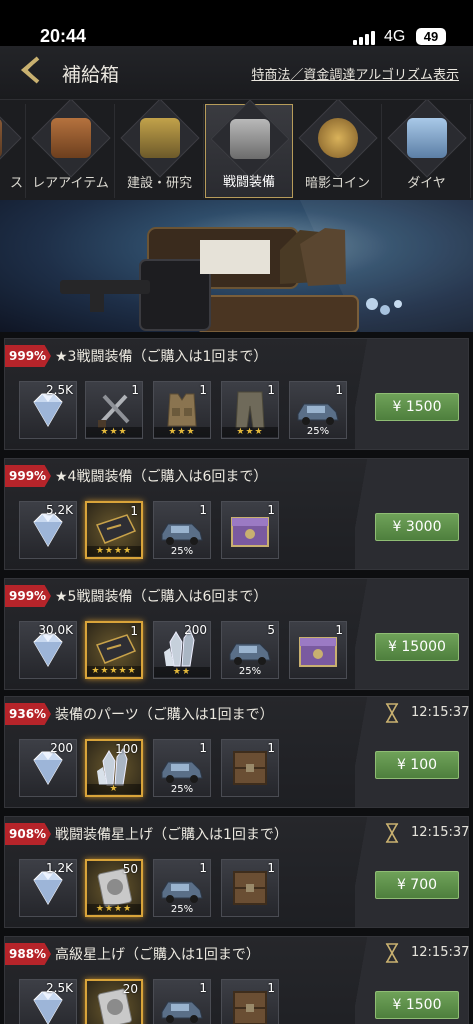 Image resolution: width=473 pixels, height=1024 pixels. I want to click on diamond-bag-icon, so click(427, 138).